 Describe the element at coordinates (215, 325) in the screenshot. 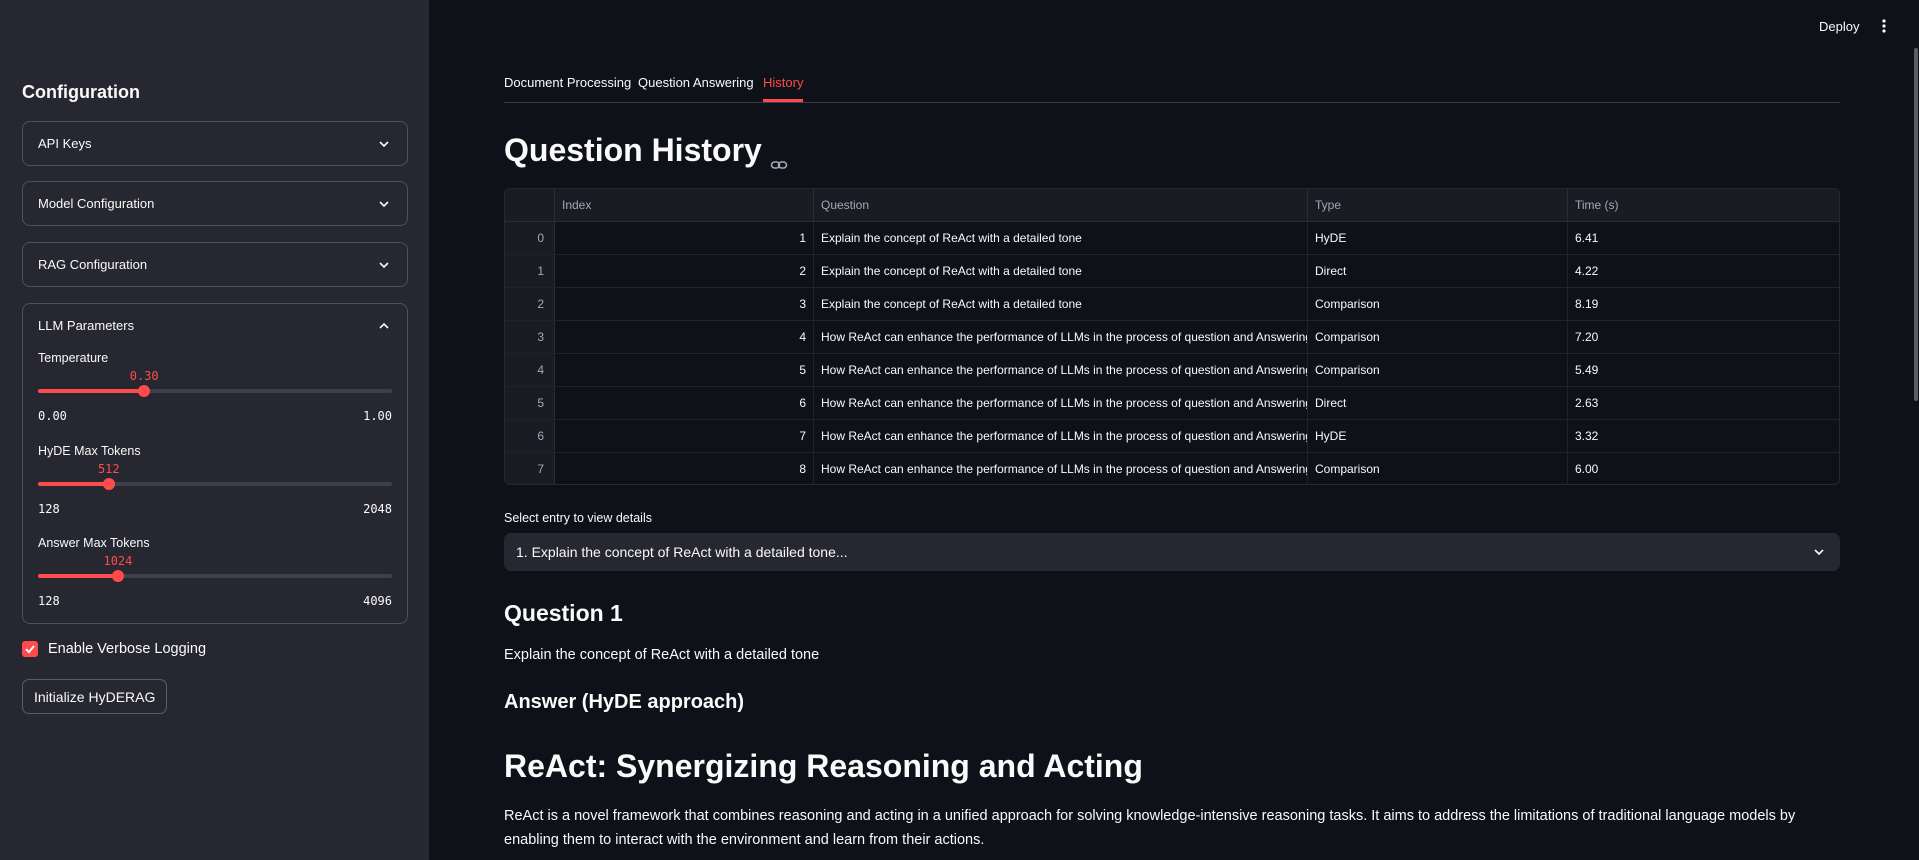

I see `expander-header: LLM Parameters` at that location.